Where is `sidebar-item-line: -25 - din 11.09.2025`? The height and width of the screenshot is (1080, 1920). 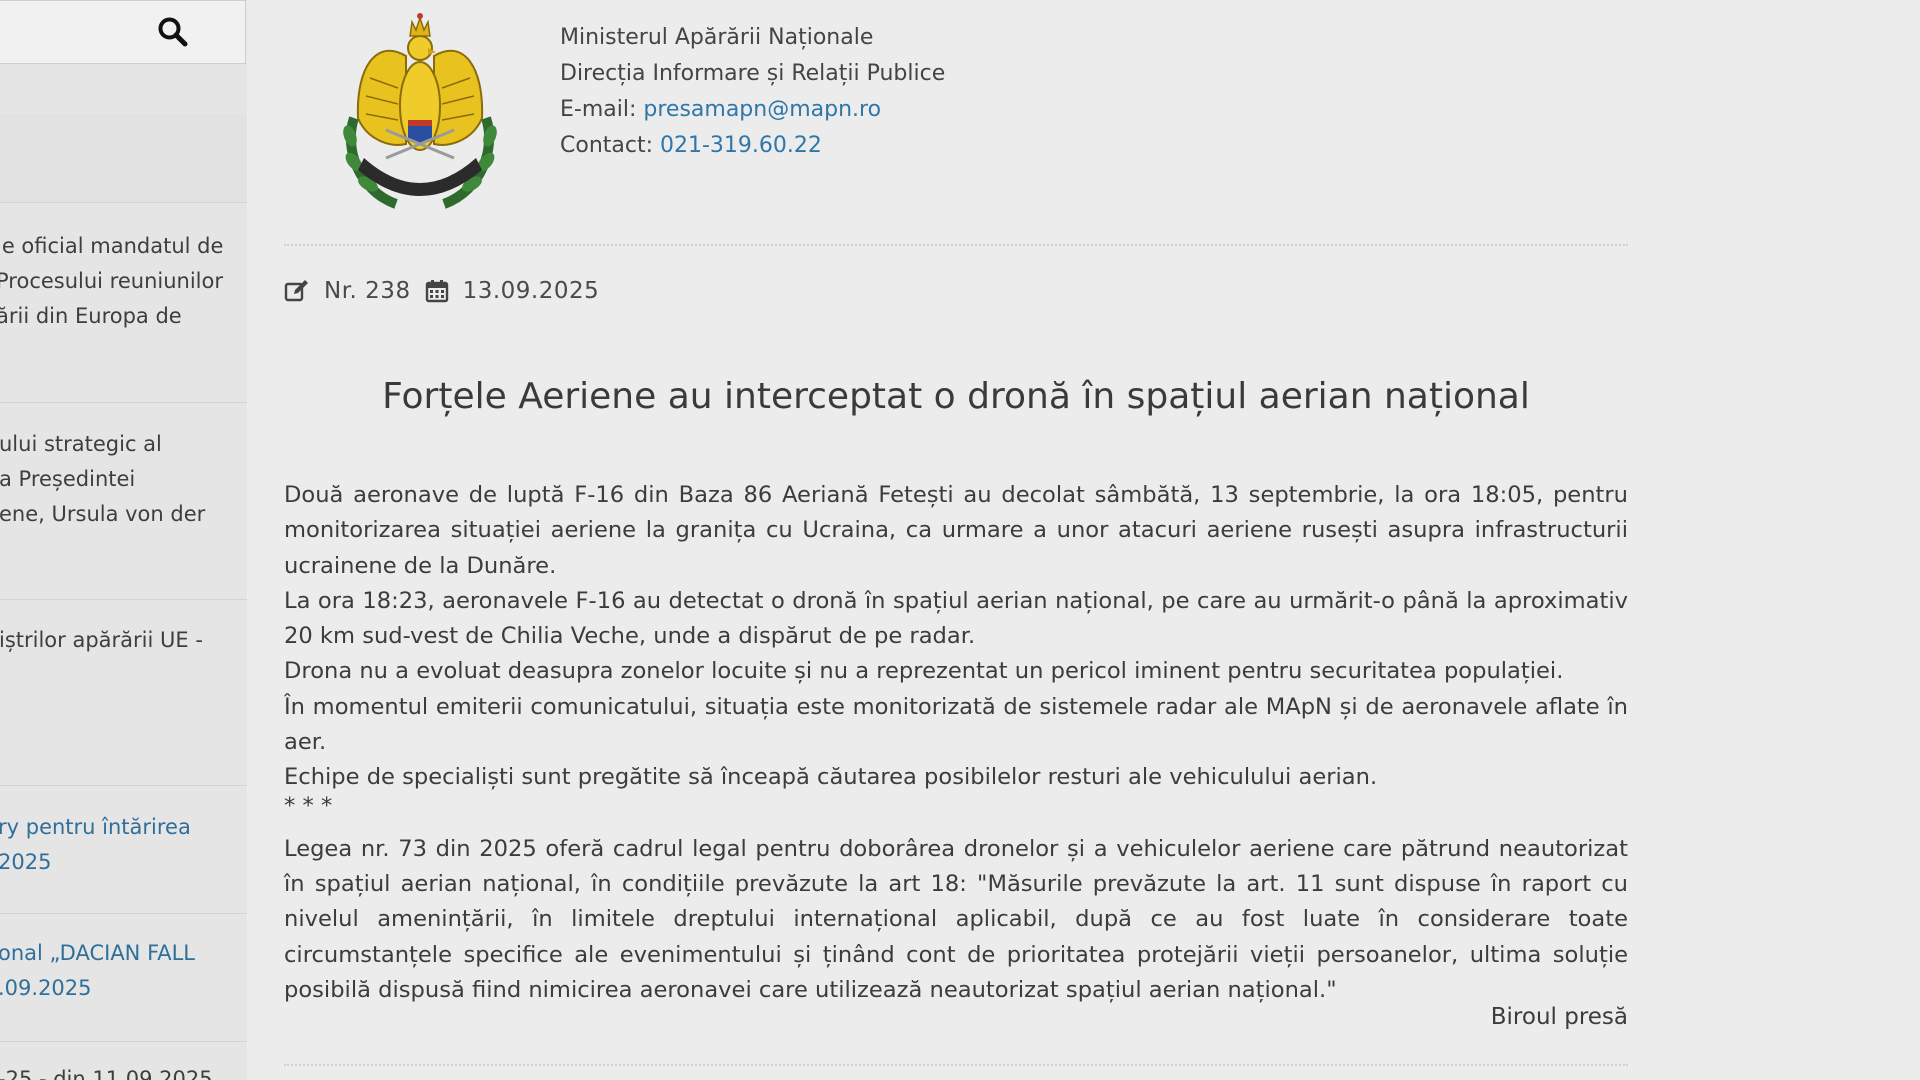 sidebar-item-line: -25 - din 11.09.2025 is located at coordinates (106, 1071).